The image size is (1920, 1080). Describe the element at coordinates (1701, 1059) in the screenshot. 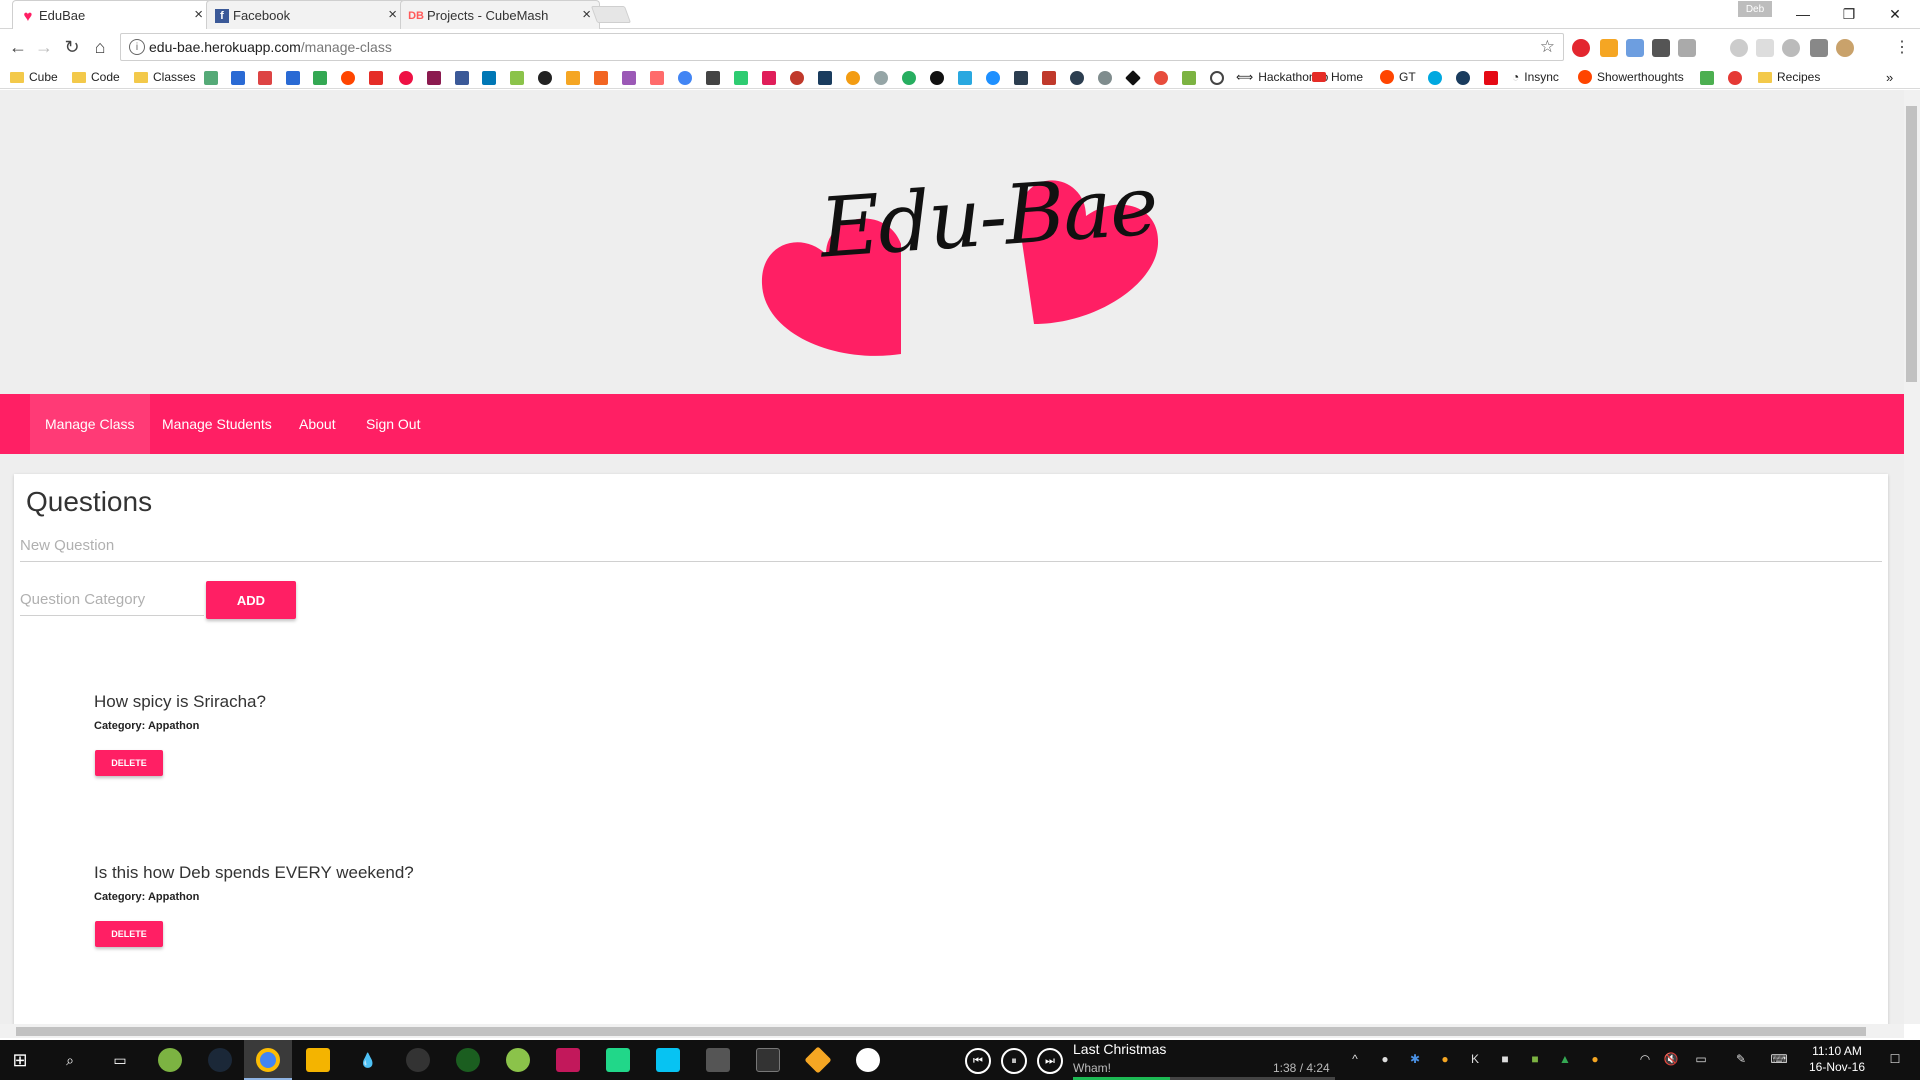

I see `battery-icon: ▭` at that location.